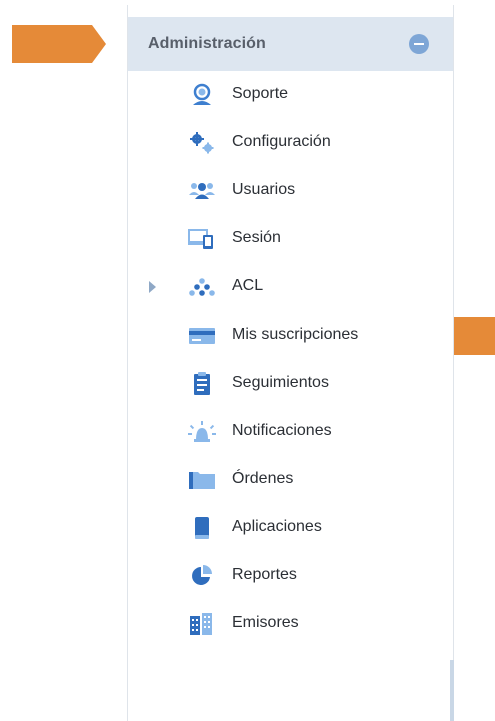 Image resolution: width=495 pixels, height=721 pixels. What do you see at coordinates (263, 478) in the screenshot?
I see `menu-item-label: Órdenes` at bounding box center [263, 478].